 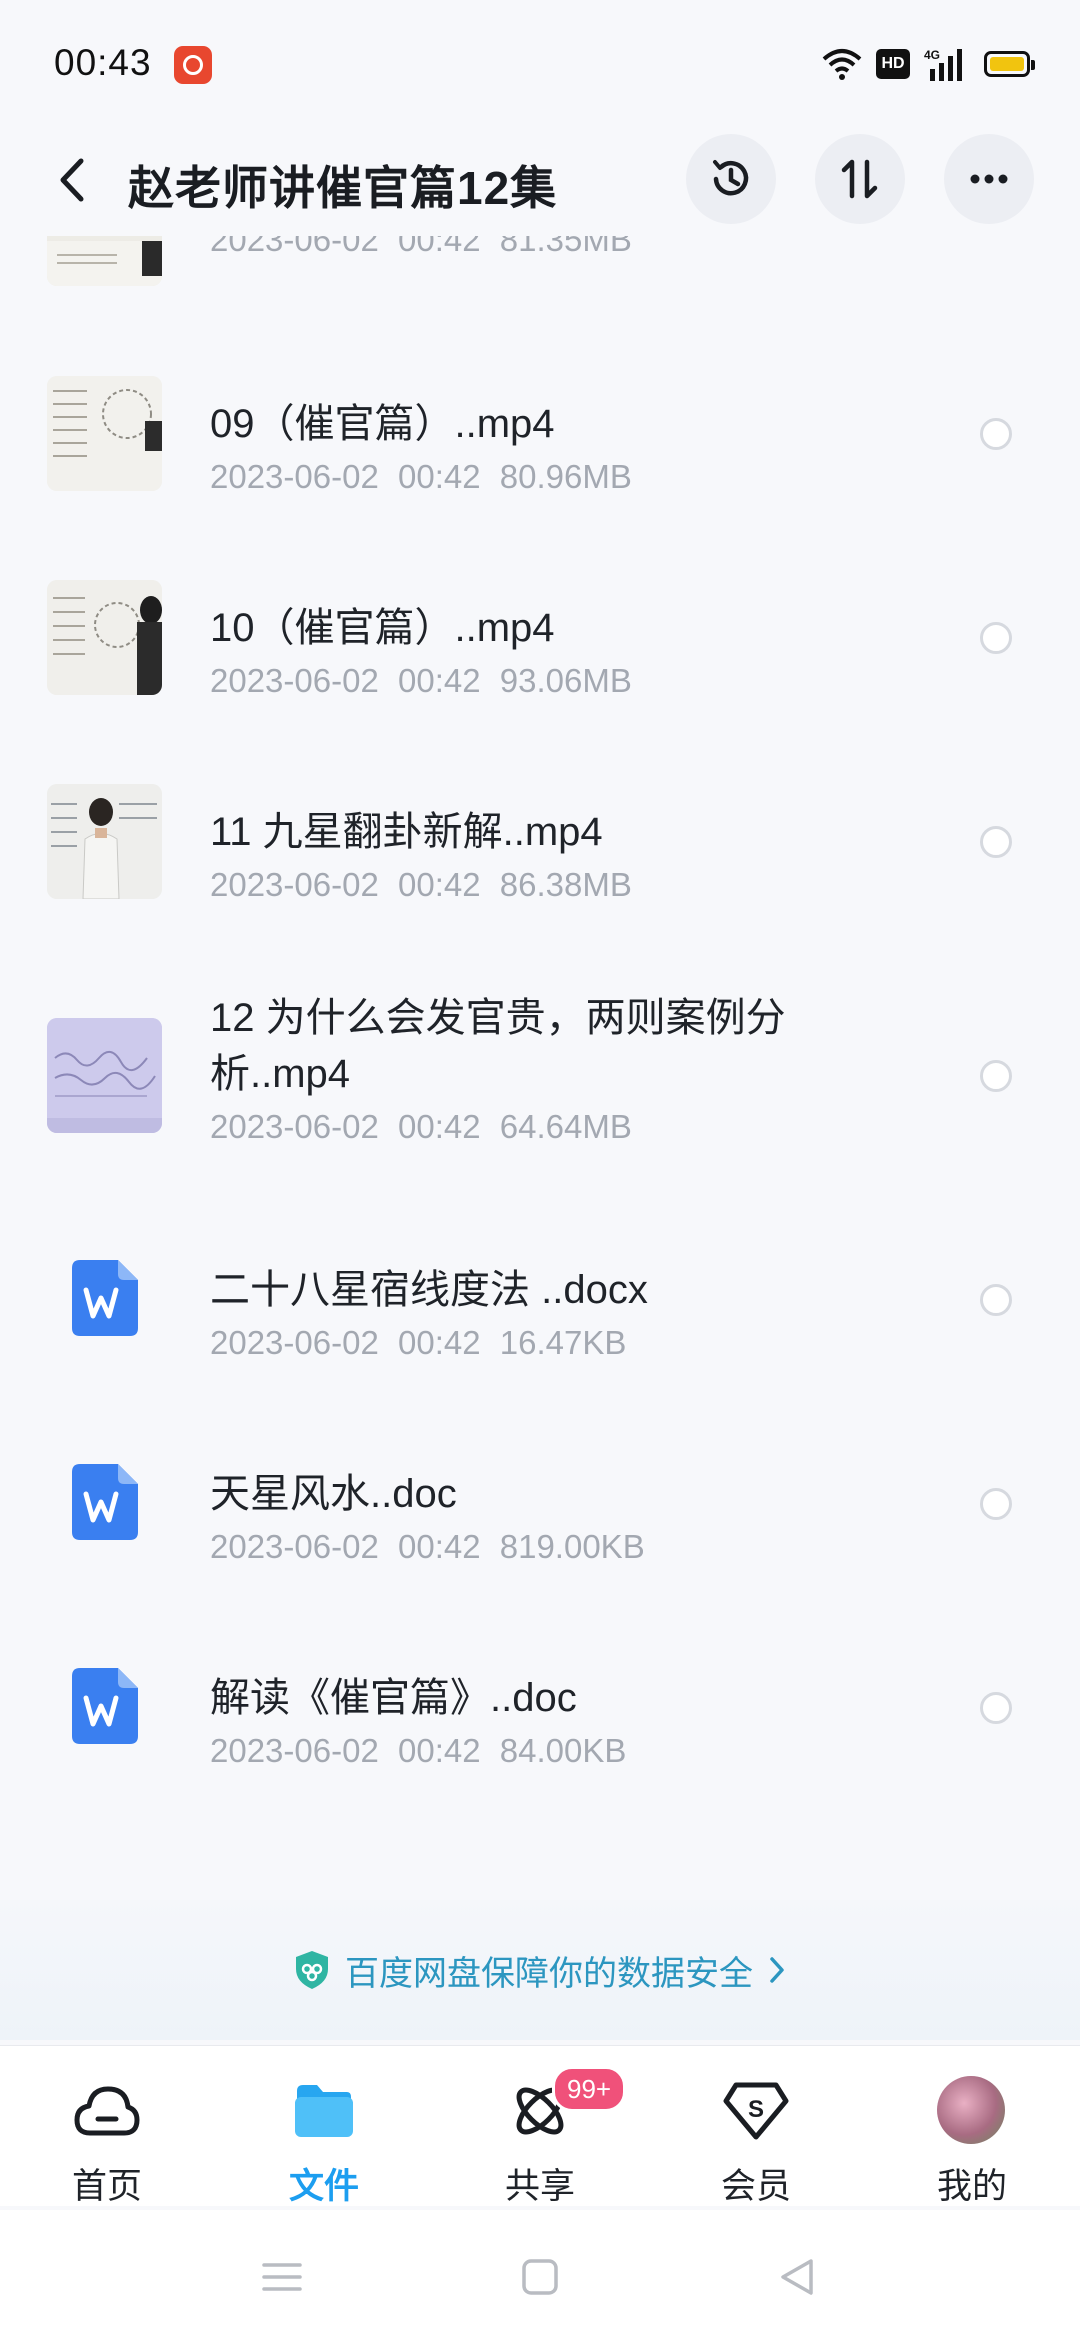 What do you see at coordinates (107, 2111) in the screenshot?
I see `cloud-icon` at bounding box center [107, 2111].